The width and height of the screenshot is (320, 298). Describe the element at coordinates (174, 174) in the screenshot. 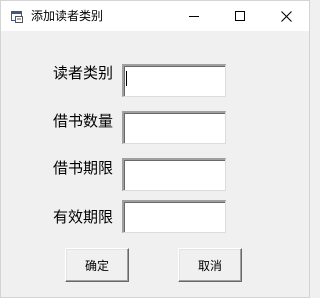

I see `borrow-period-input` at that location.